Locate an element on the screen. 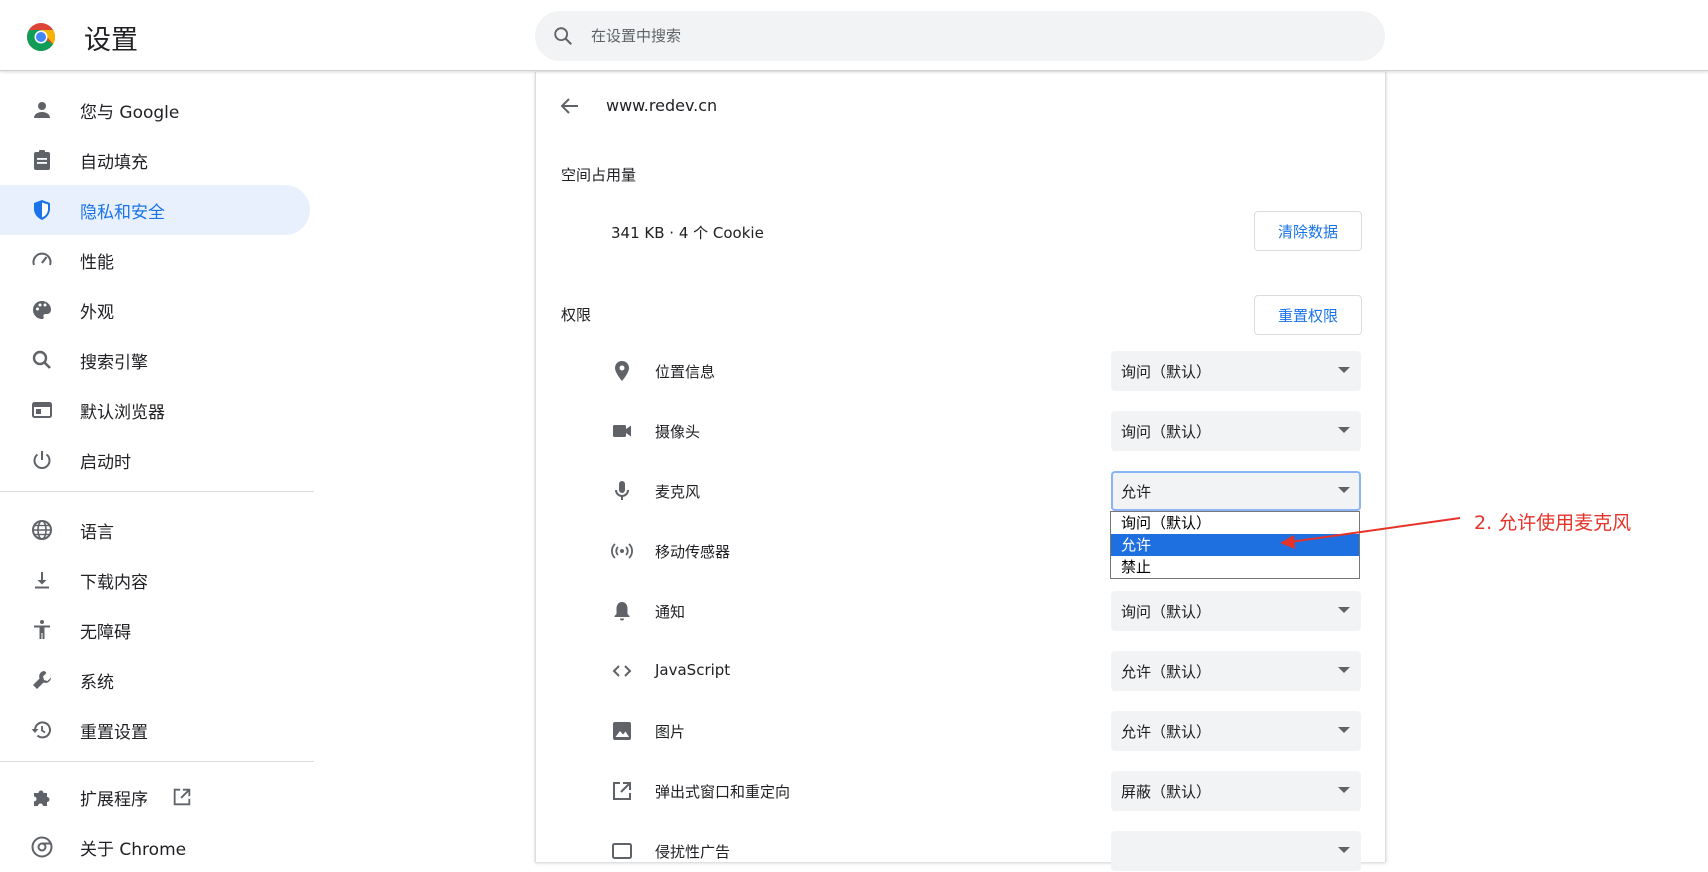 This screenshot has height=872, width=1708. reset-permissions-button: 重置权限 is located at coordinates (1308, 315).